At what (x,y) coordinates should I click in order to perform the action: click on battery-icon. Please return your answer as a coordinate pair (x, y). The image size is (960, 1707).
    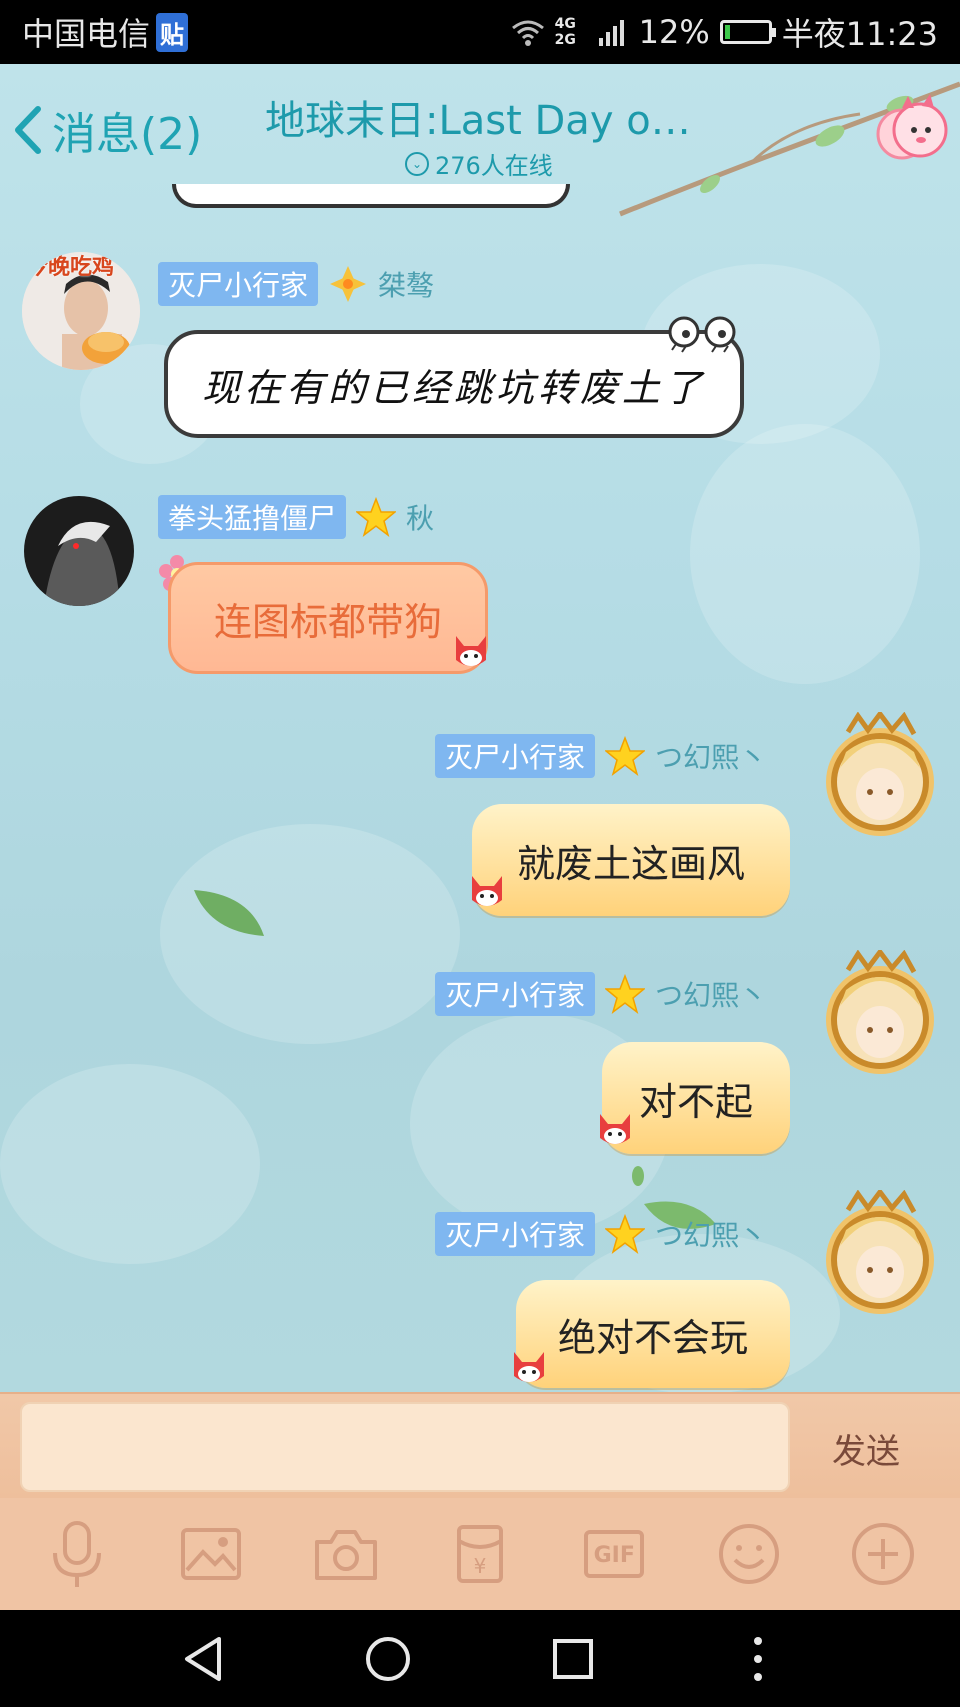
    Looking at the image, I should click on (747, 32).